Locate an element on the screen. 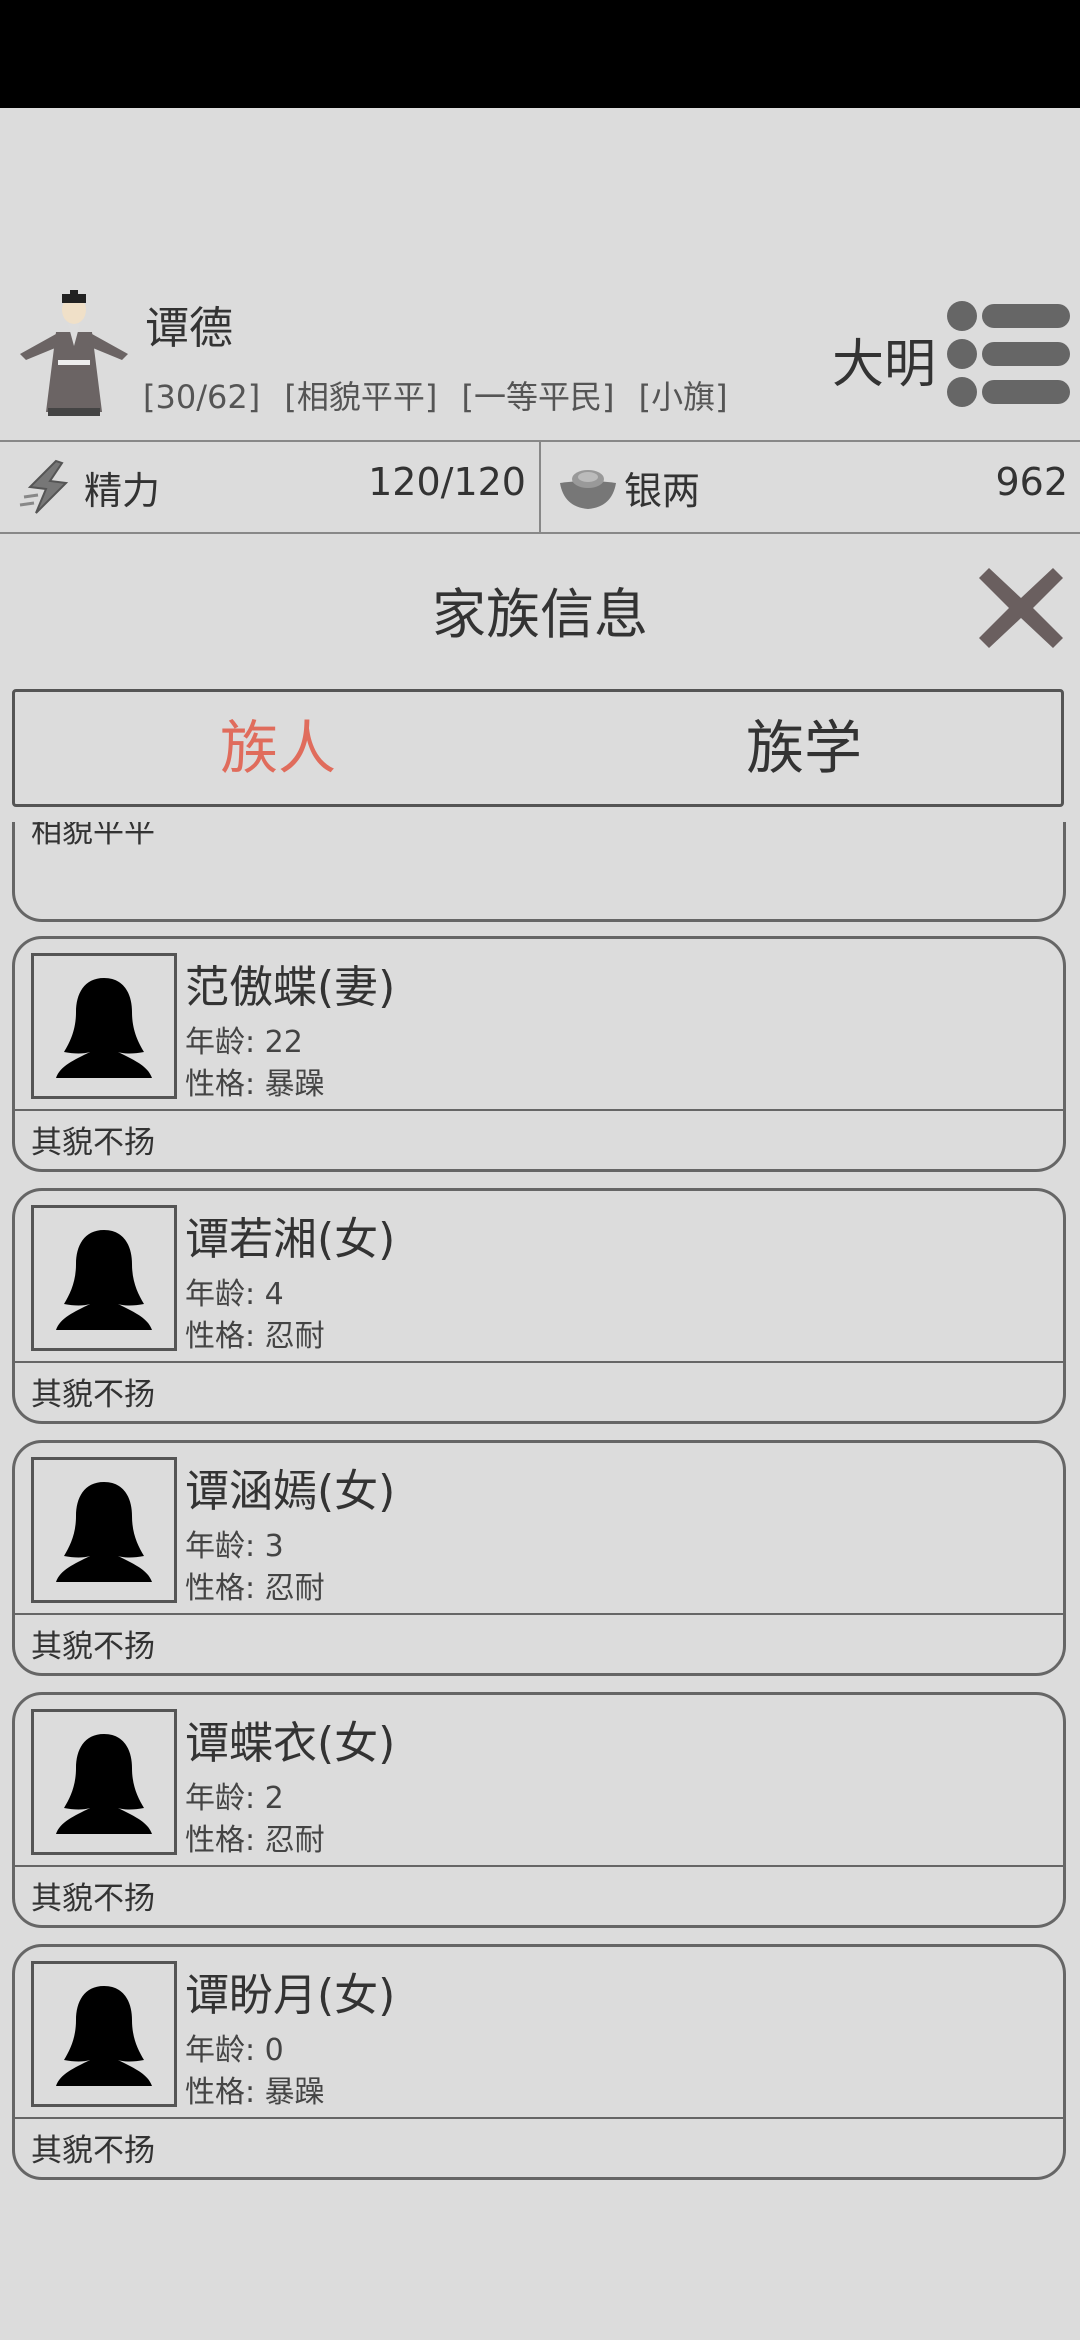  tag-stats: [30/62] is located at coordinates (202, 397).